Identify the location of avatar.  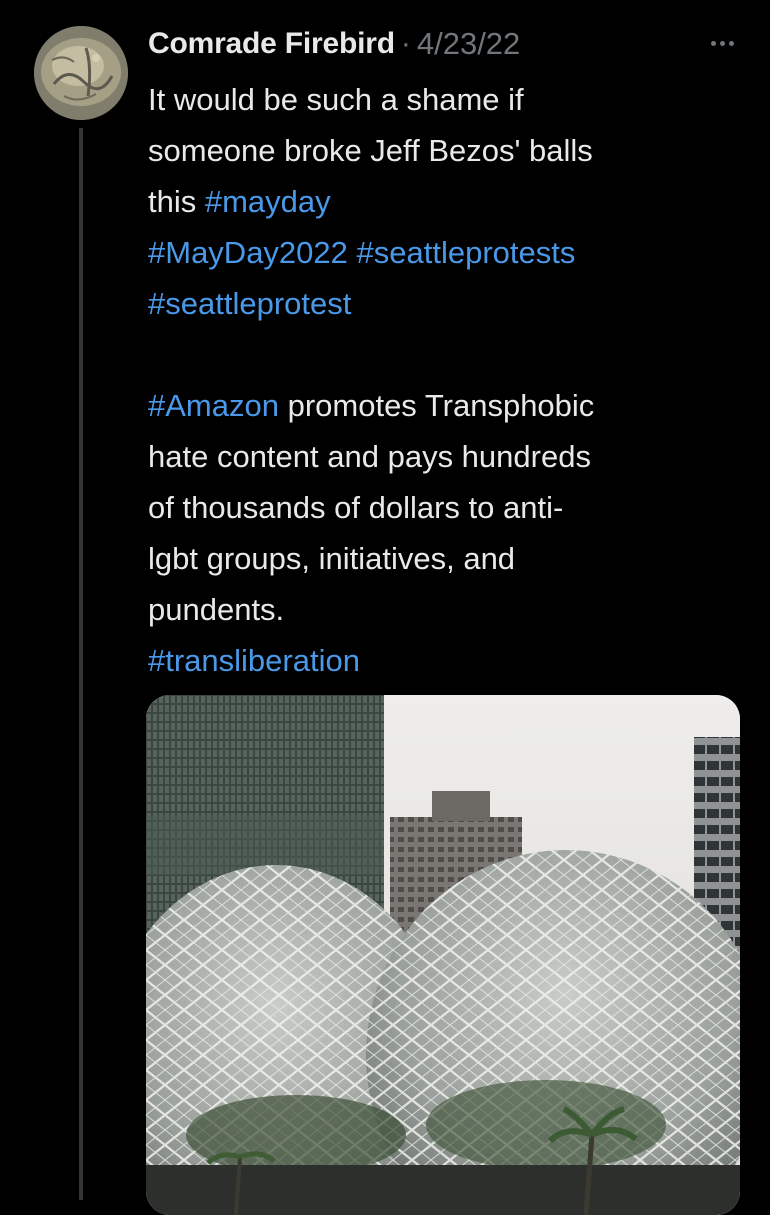
(81, 73).